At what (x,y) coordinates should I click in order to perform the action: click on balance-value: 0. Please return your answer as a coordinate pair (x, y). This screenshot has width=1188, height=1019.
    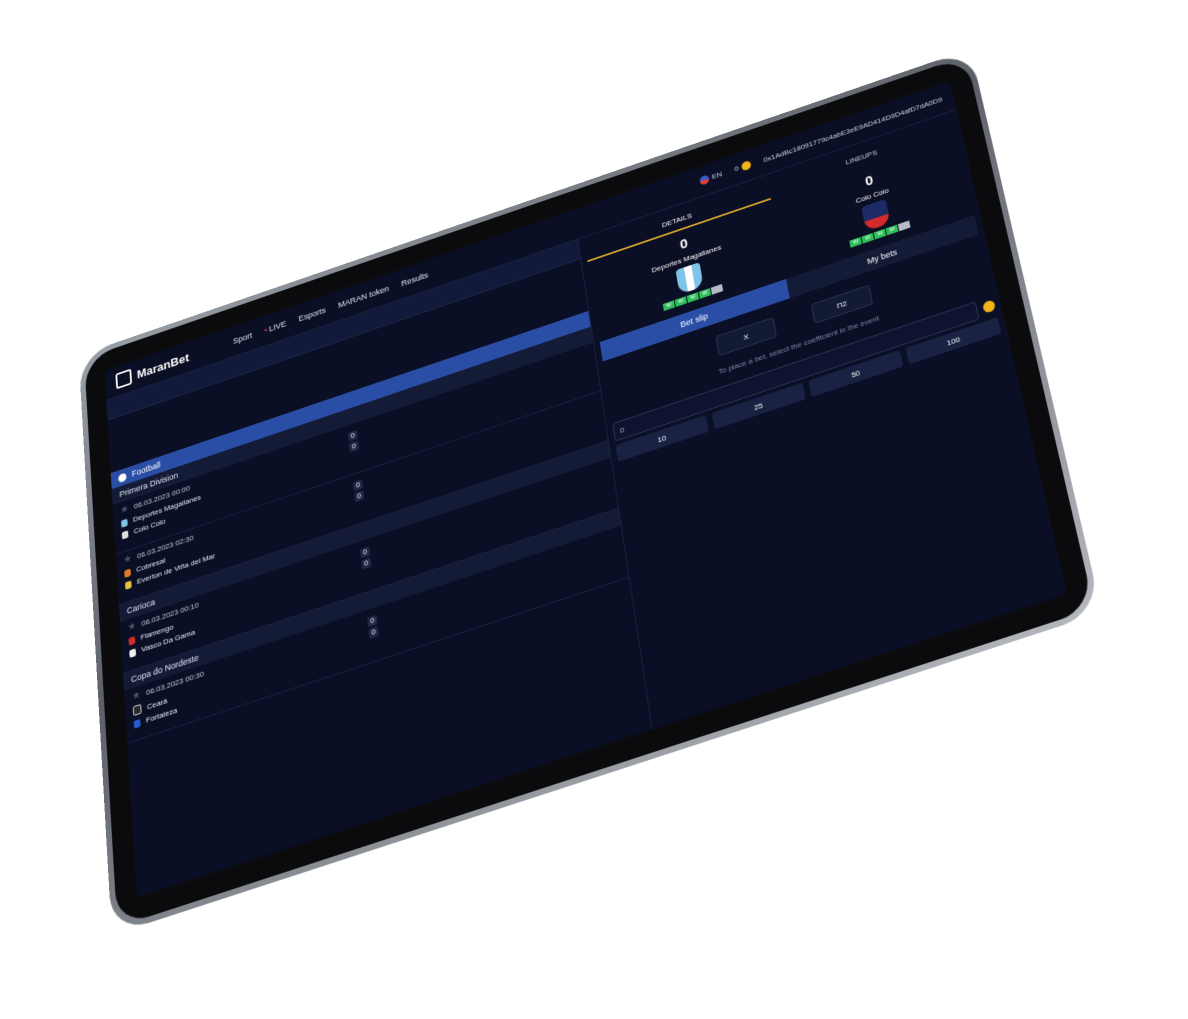
    Looking at the image, I should click on (736, 169).